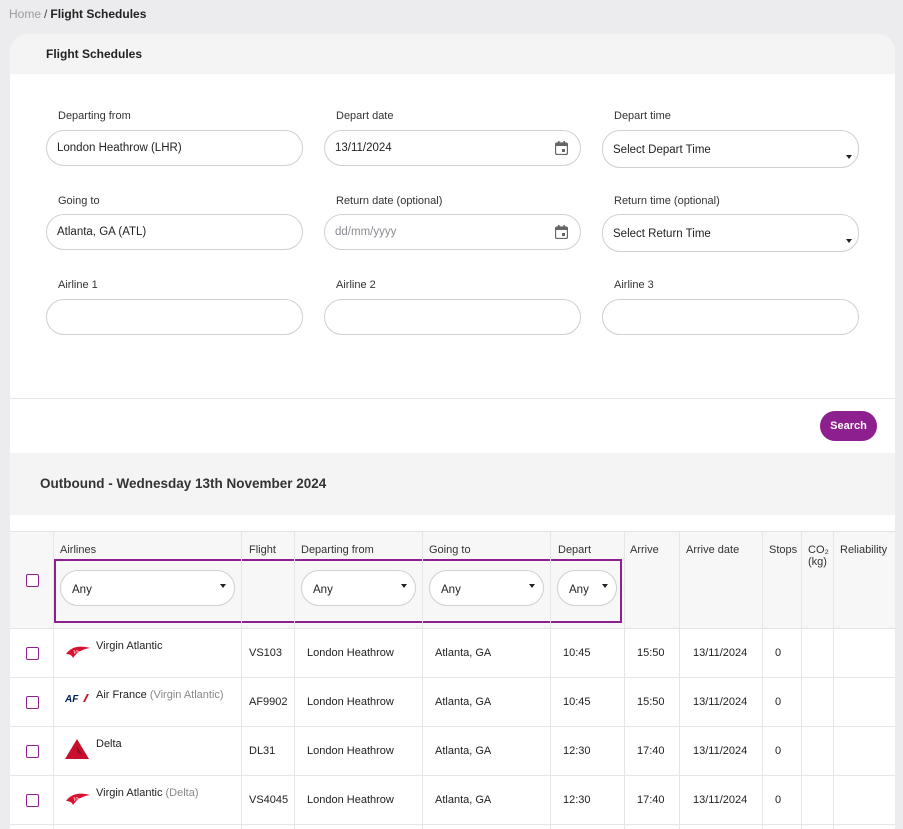 This screenshot has width=903, height=829. What do you see at coordinates (452, 232) in the screenshot?
I see `return-date-input: dd/mm/yyyy` at bounding box center [452, 232].